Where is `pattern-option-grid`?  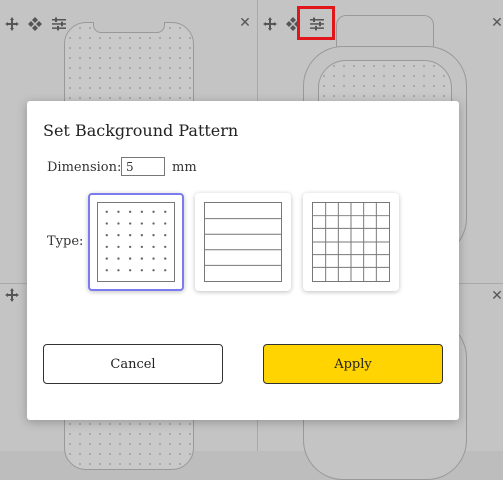 pattern-option-grid is located at coordinates (351, 242).